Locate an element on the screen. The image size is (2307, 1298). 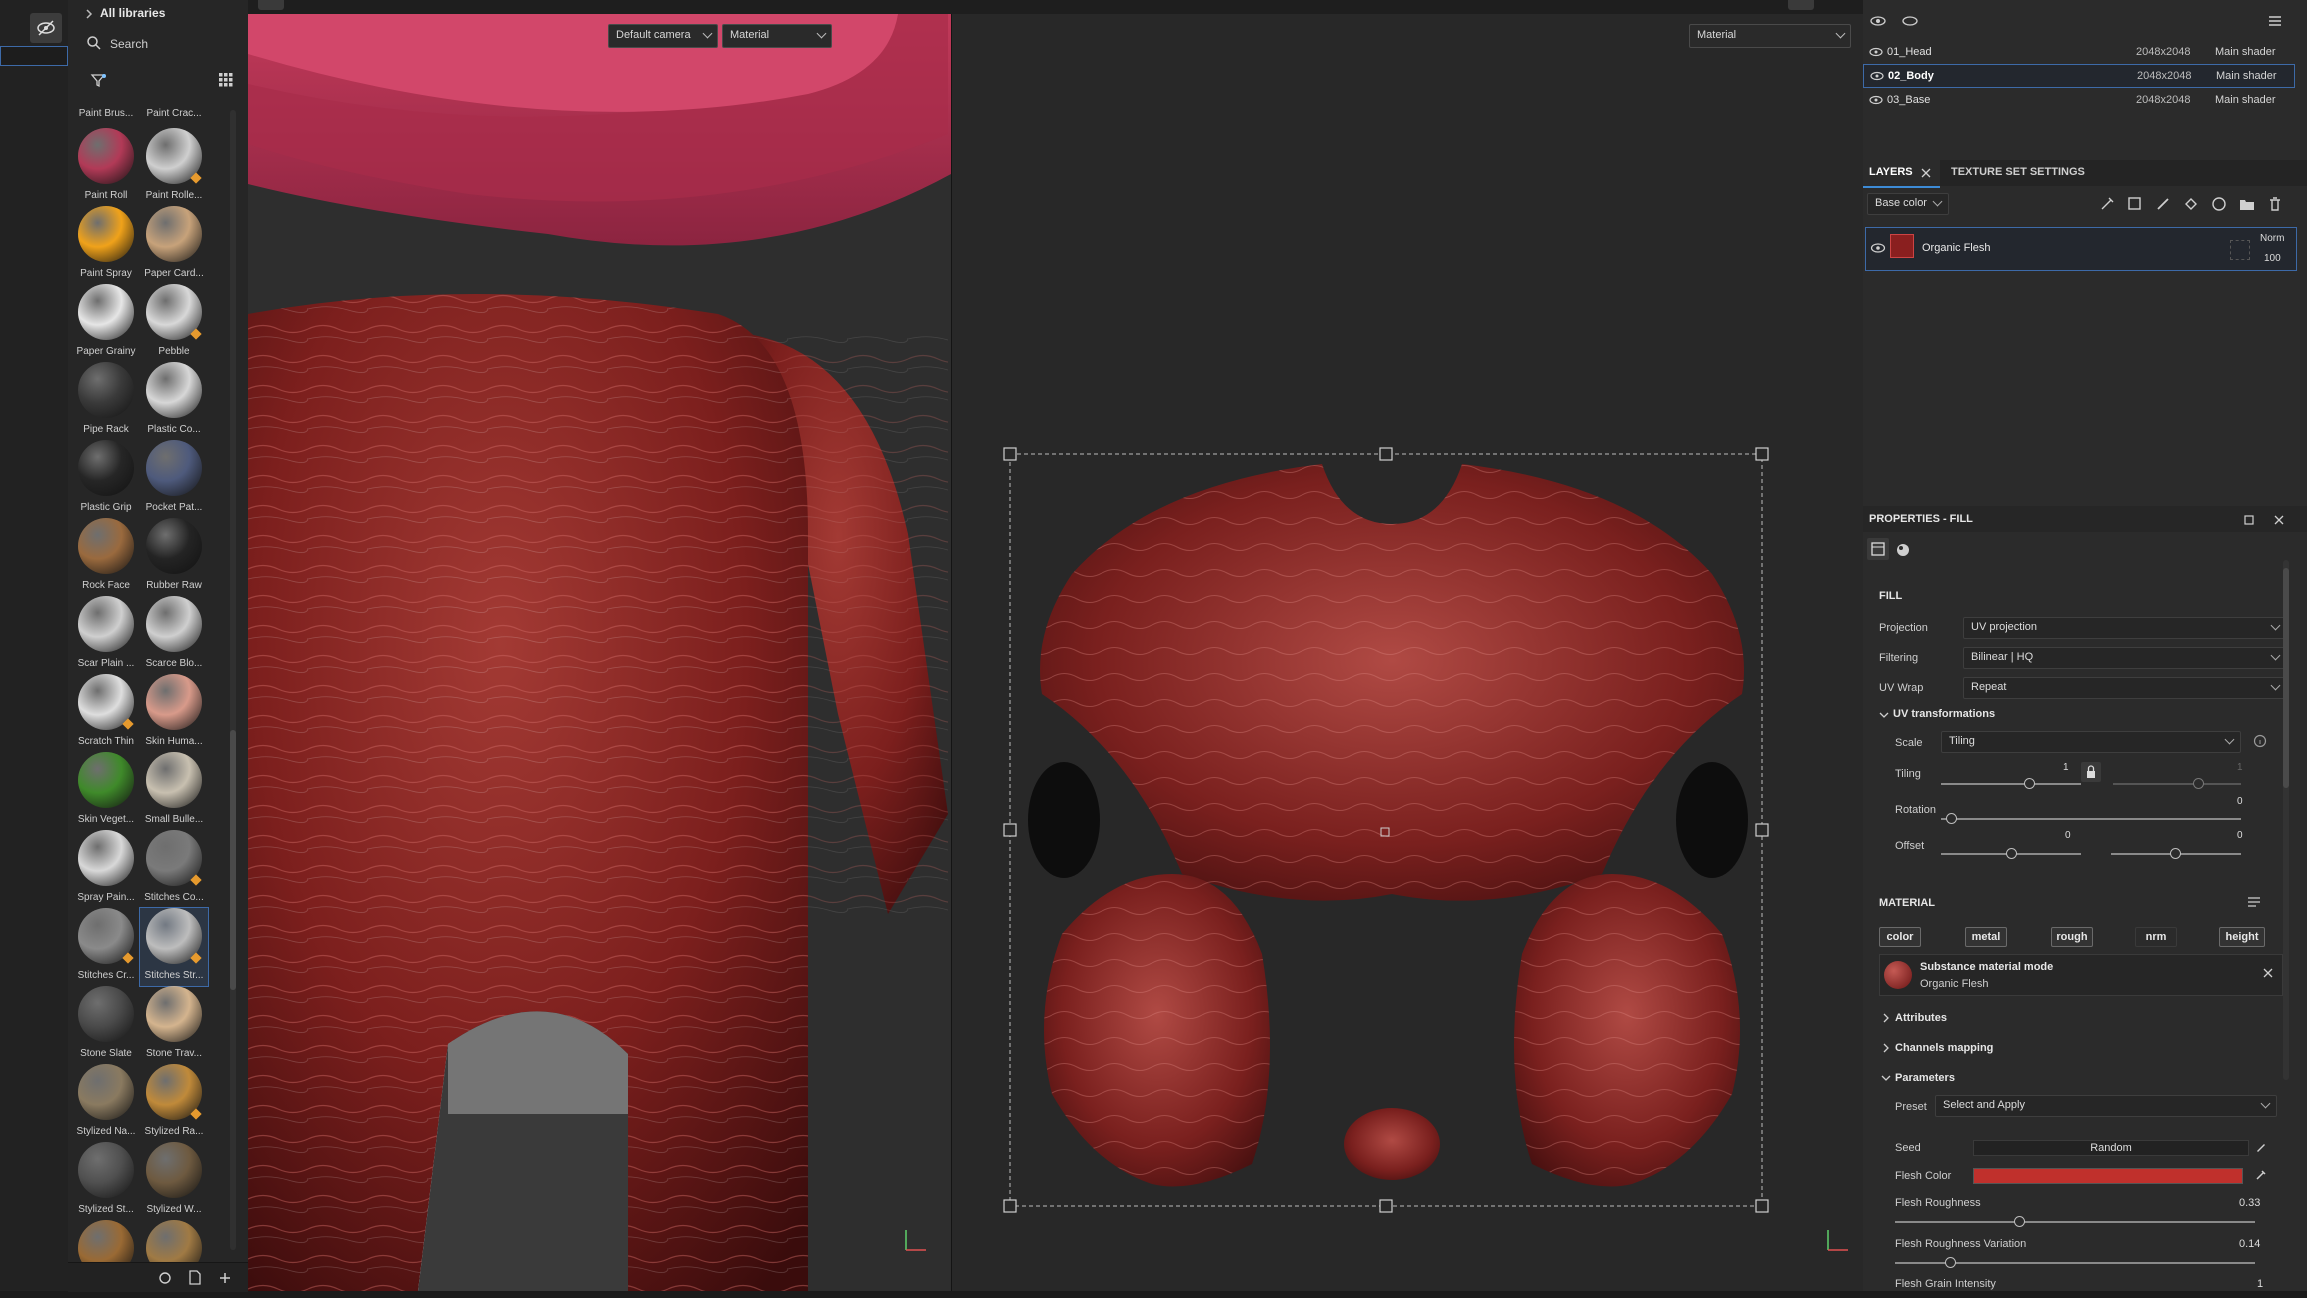
offset-y-slider-handle is located at coordinates (2175, 853).